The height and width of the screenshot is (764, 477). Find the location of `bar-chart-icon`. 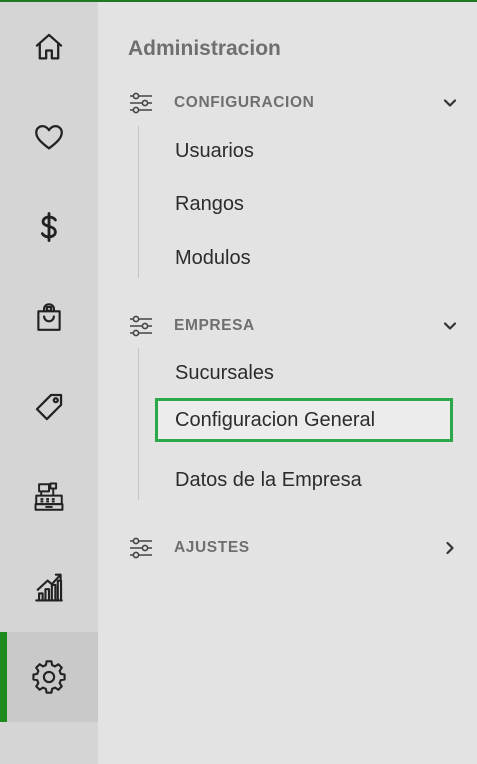

bar-chart-icon is located at coordinates (49, 587).